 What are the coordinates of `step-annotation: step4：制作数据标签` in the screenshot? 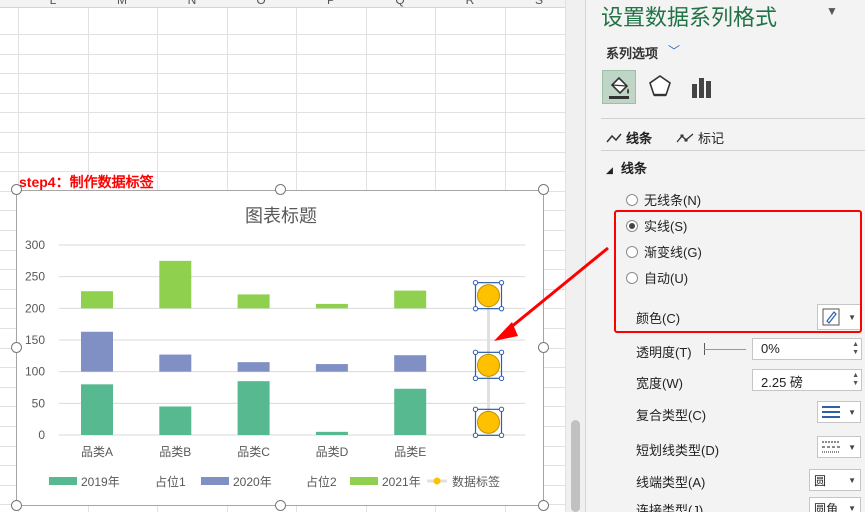 It's located at (86, 182).